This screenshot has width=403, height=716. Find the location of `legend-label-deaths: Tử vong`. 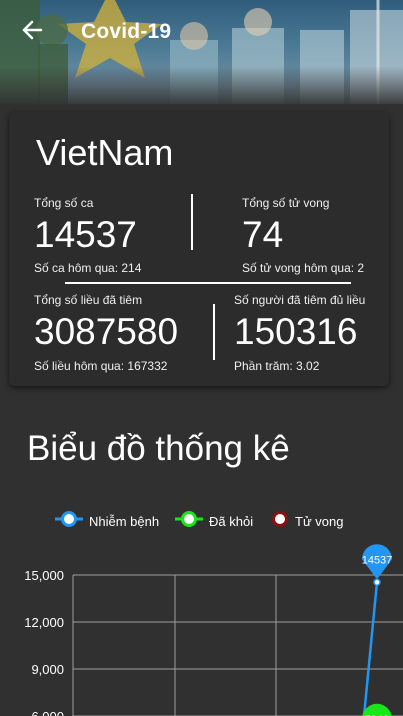

legend-label-deaths: Tử vong is located at coordinates (319, 521).